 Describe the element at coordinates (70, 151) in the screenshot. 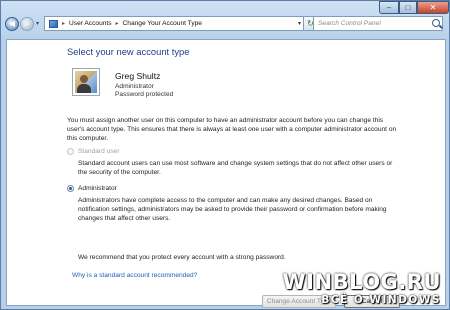

I see `standard-user-radio` at that location.